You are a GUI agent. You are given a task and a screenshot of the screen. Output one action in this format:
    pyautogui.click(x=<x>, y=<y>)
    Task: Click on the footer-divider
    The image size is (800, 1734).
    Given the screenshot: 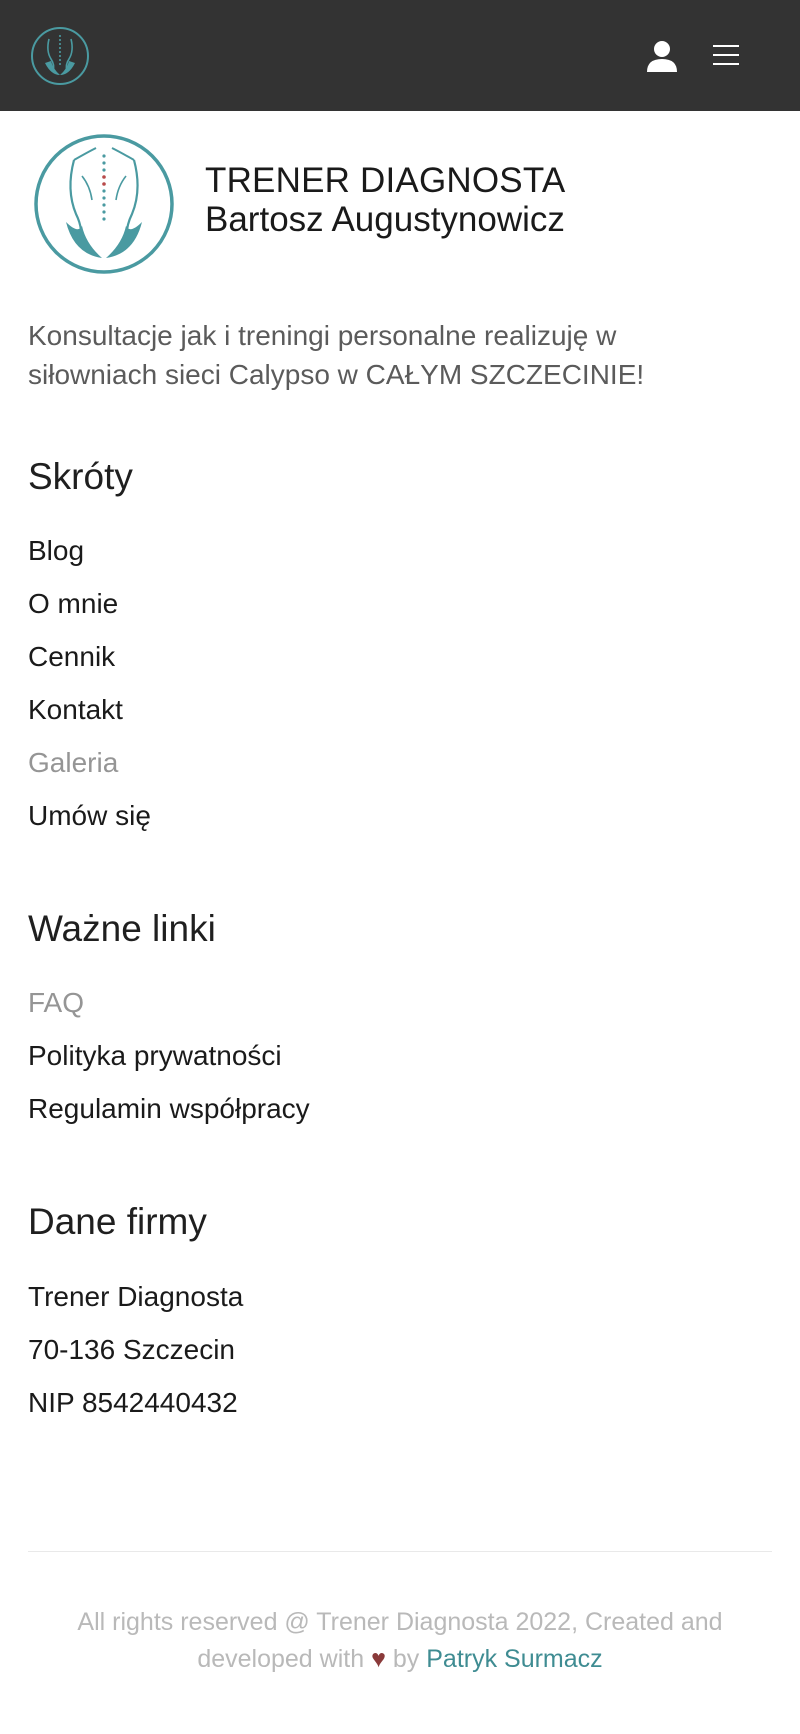 What is the action you would take?
    pyautogui.click(x=400, y=1551)
    